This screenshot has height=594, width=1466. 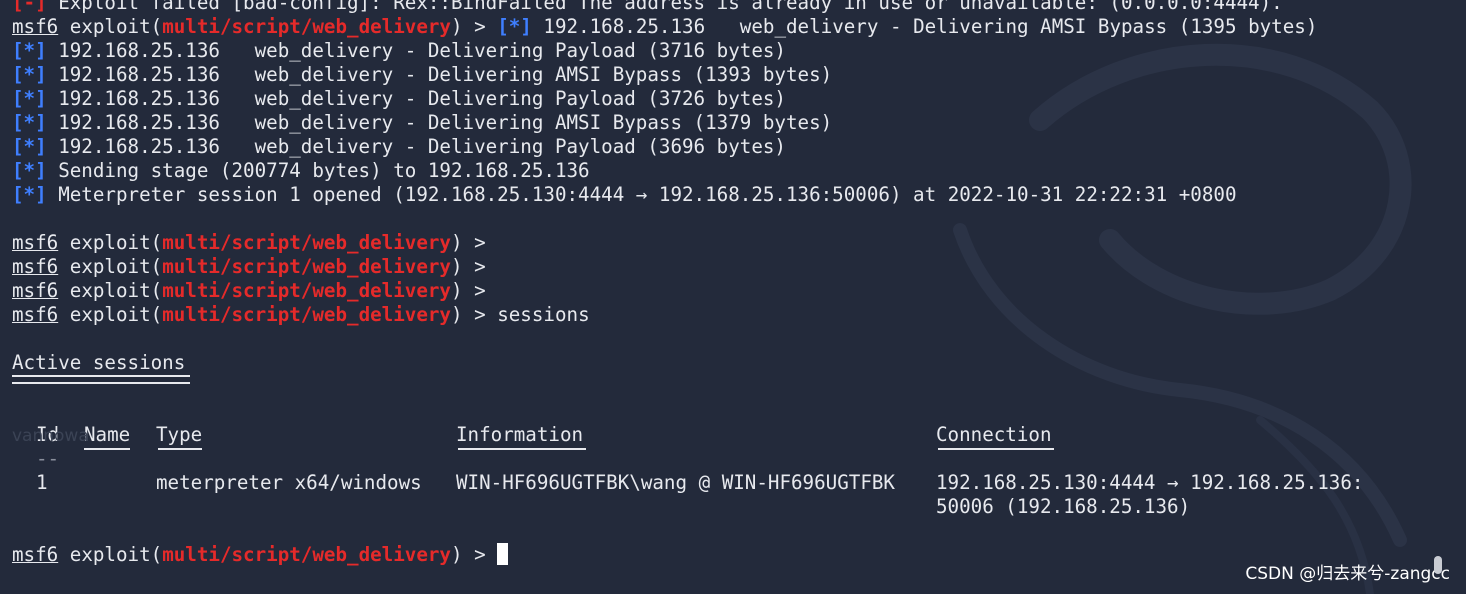 What do you see at coordinates (739, 459) in the screenshot?
I see `sessions-table-rule: --` at bounding box center [739, 459].